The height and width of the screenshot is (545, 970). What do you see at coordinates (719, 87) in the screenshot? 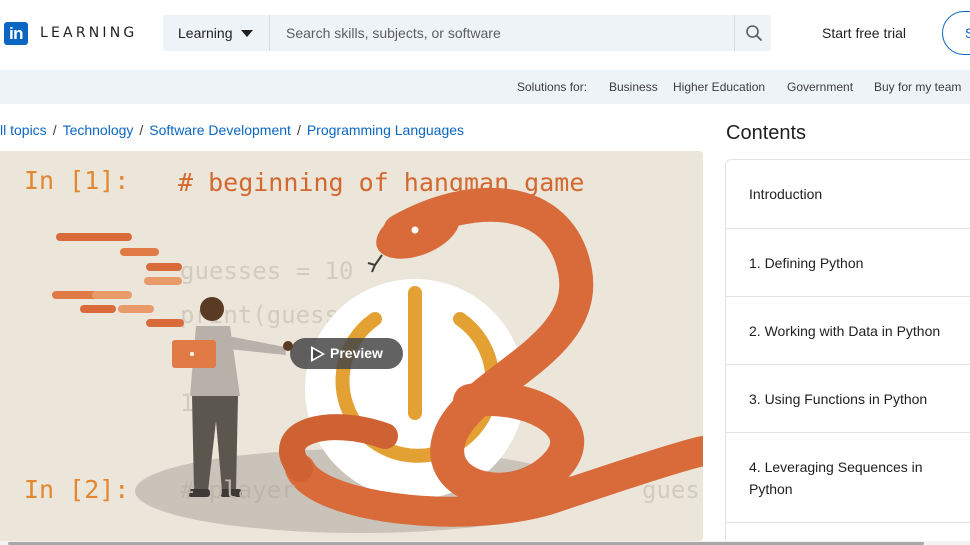
I see `solutions-higher-education-link: Higher Education` at bounding box center [719, 87].